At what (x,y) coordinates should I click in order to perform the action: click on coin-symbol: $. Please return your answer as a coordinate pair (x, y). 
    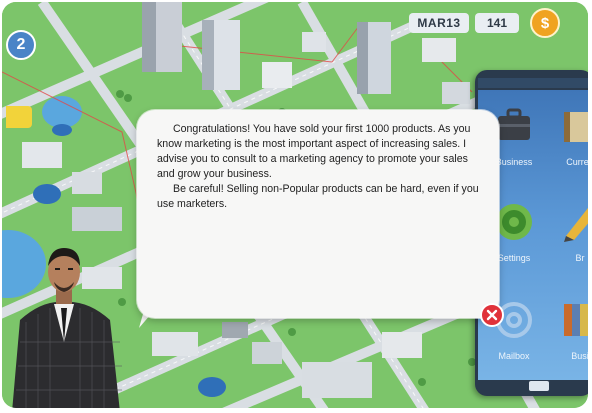
    Looking at the image, I should click on (545, 23).